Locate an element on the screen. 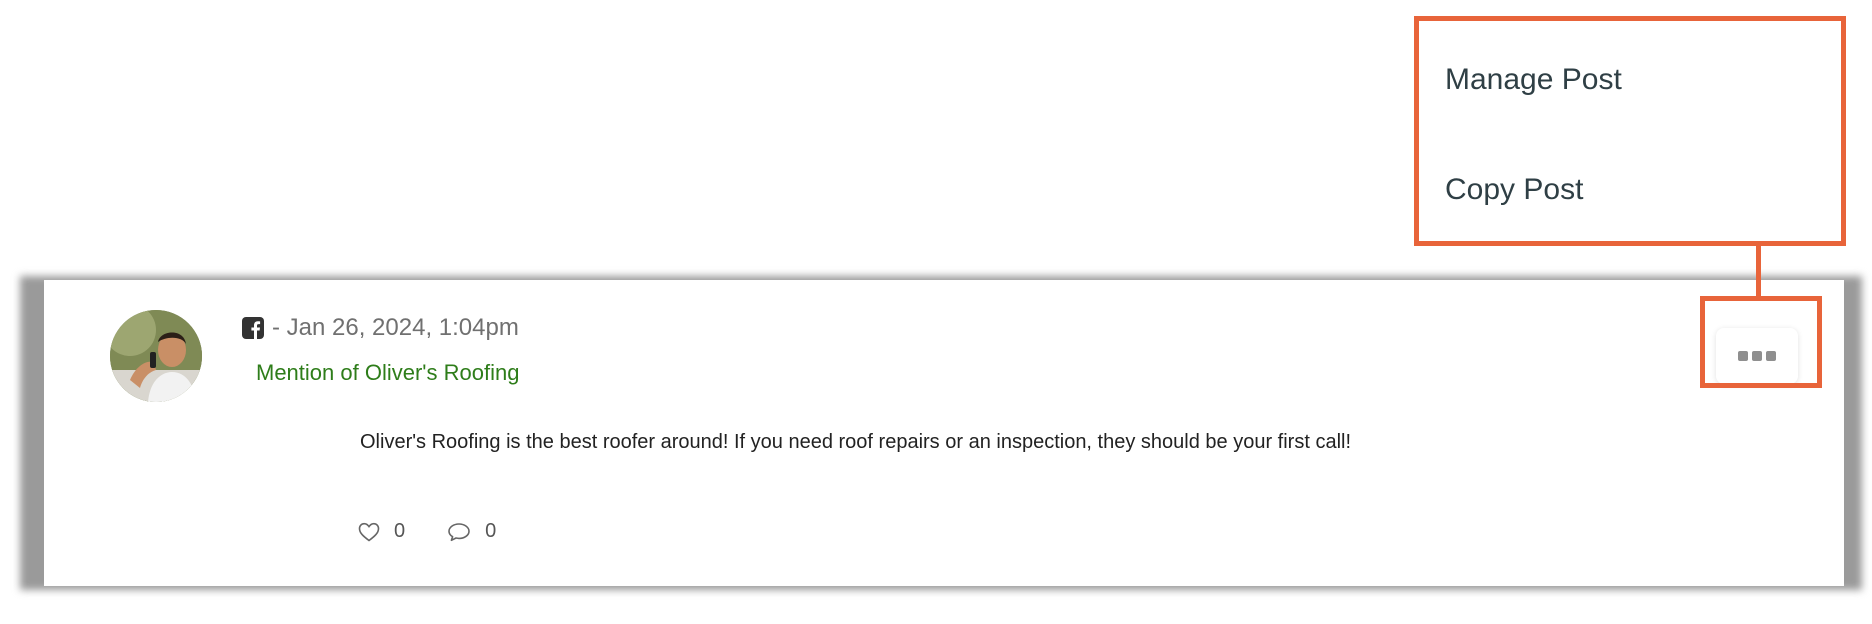  post-meta: - Jan 26, 2024, 1:04pm is located at coordinates (380, 328).